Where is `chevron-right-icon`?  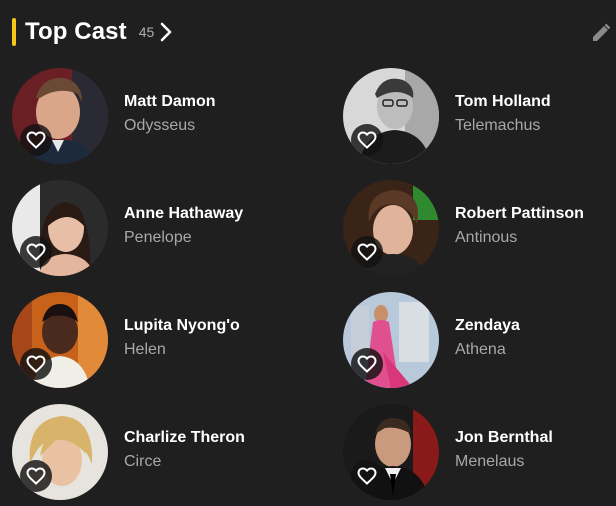
chevron-right-icon is located at coordinates (168, 32).